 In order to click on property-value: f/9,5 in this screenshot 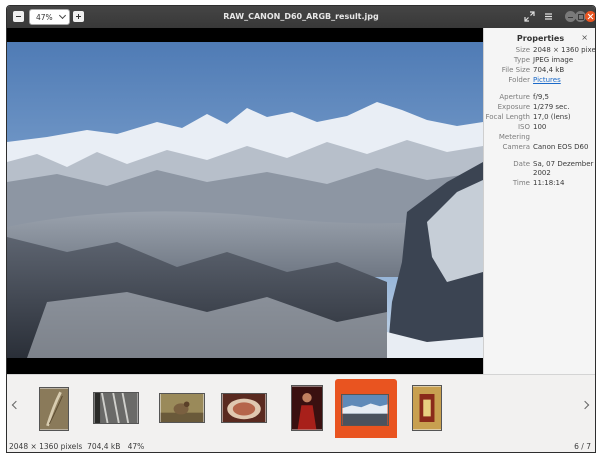, I will do `click(541, 97)`.